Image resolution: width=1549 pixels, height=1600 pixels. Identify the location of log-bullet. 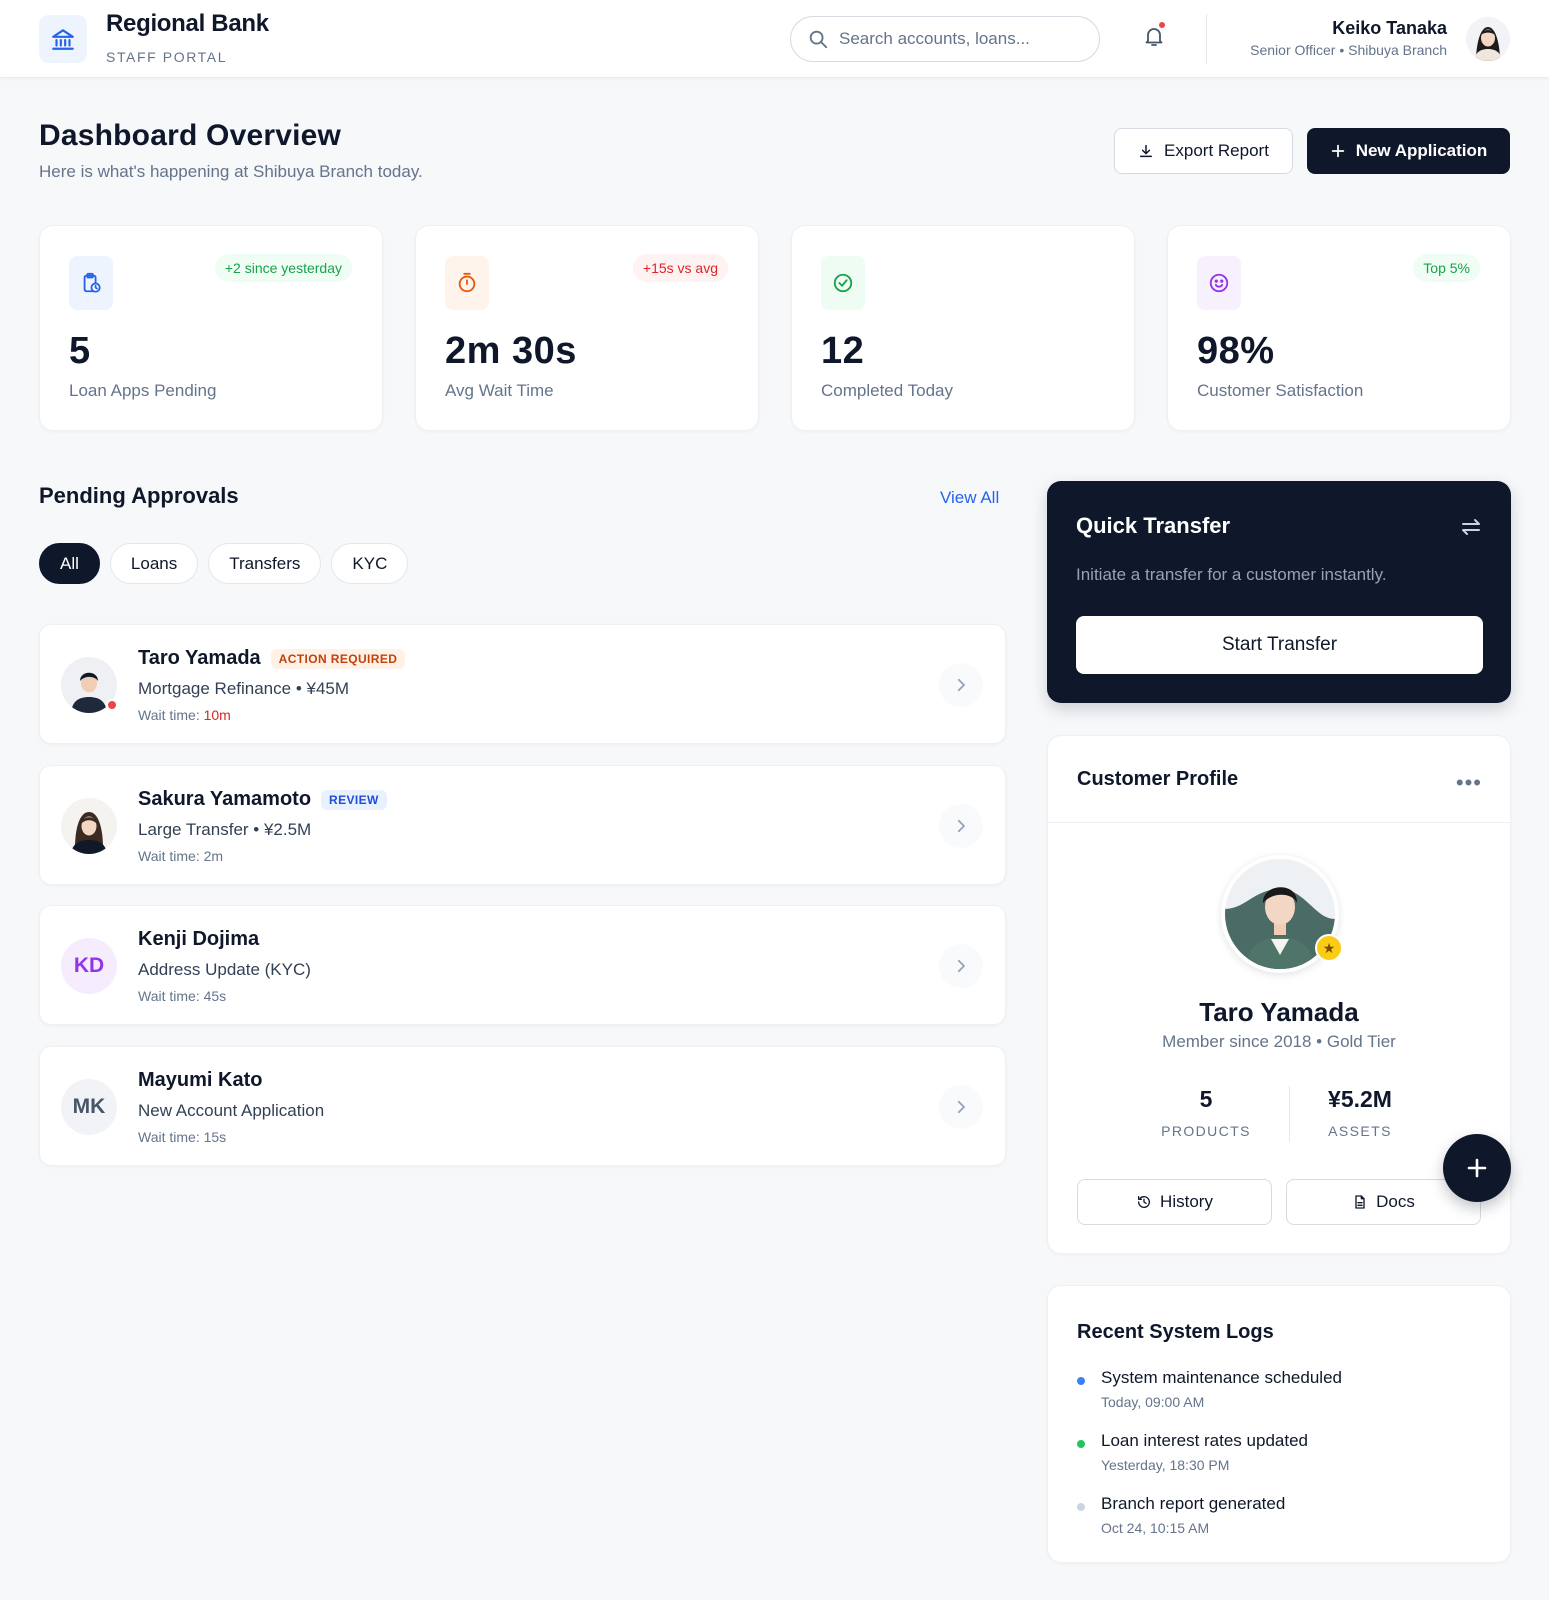
(1081, 1381).